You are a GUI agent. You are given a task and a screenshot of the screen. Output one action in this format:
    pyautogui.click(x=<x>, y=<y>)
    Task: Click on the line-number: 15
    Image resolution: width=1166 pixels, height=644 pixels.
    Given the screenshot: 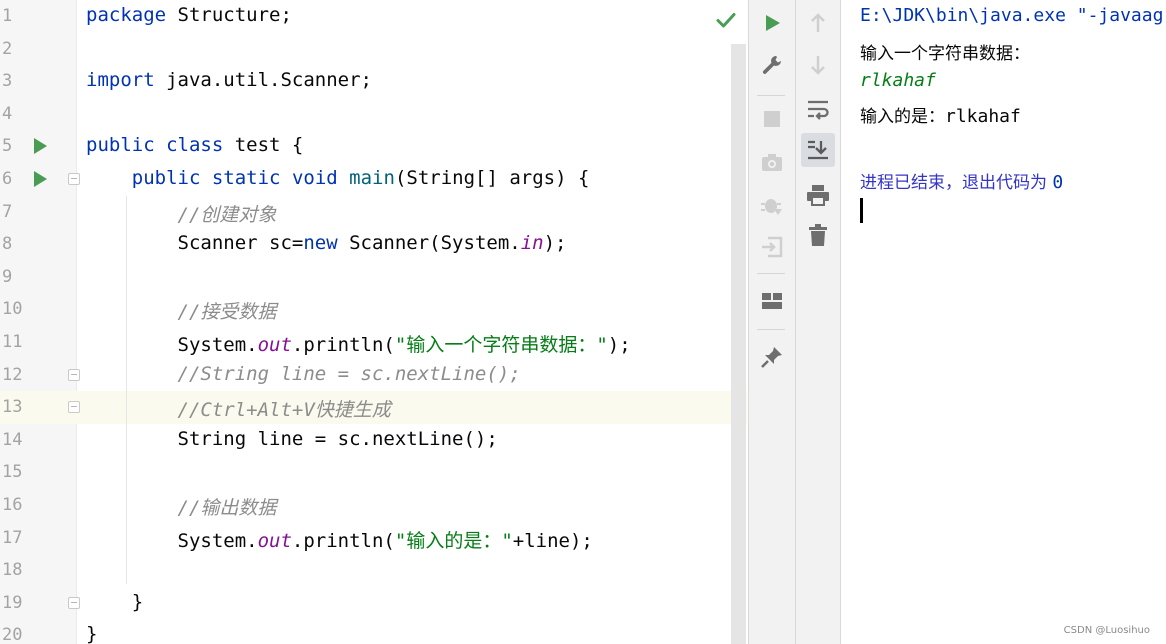 What is the action you would take?
    pyautogui.click(x=12, y=472)
    